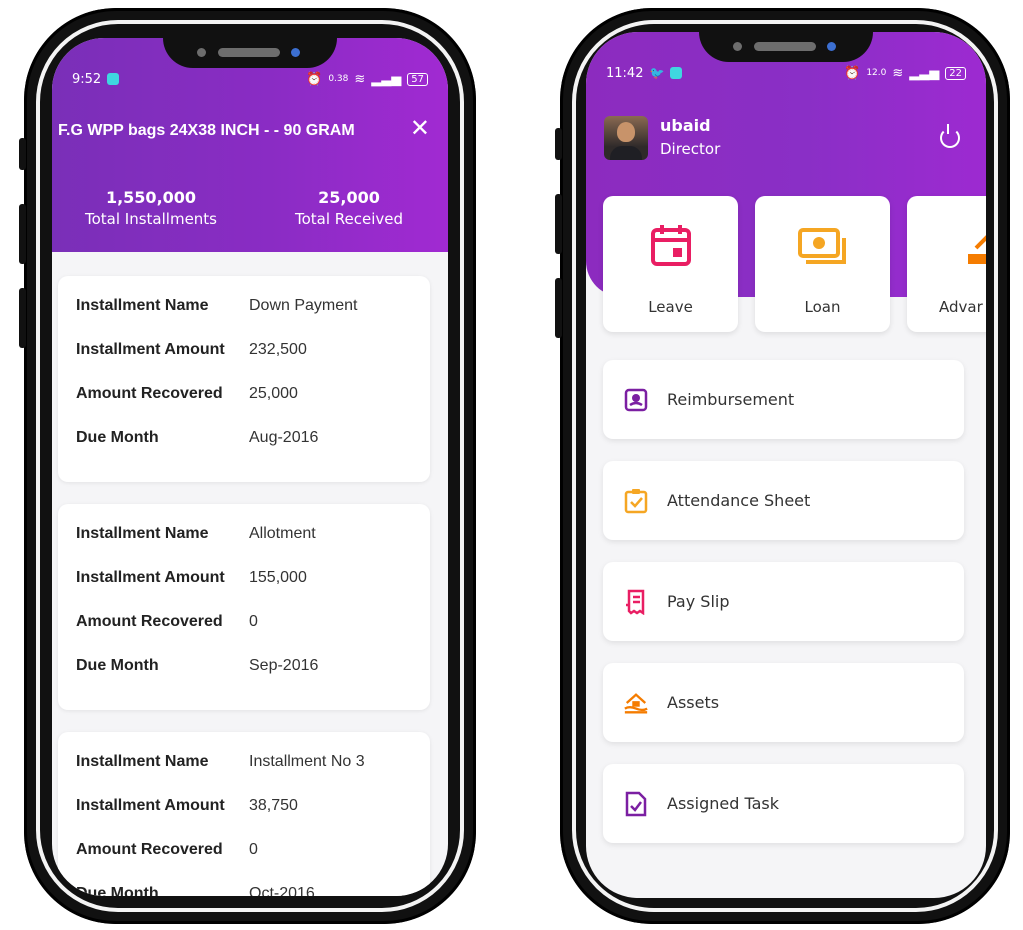 The height and width of the screenshot is (930, 1023). What do you see at coordinates (307, 761) in the screenshot?
I see `installment-name: Installment No 3` at bounding box center [307, 761].